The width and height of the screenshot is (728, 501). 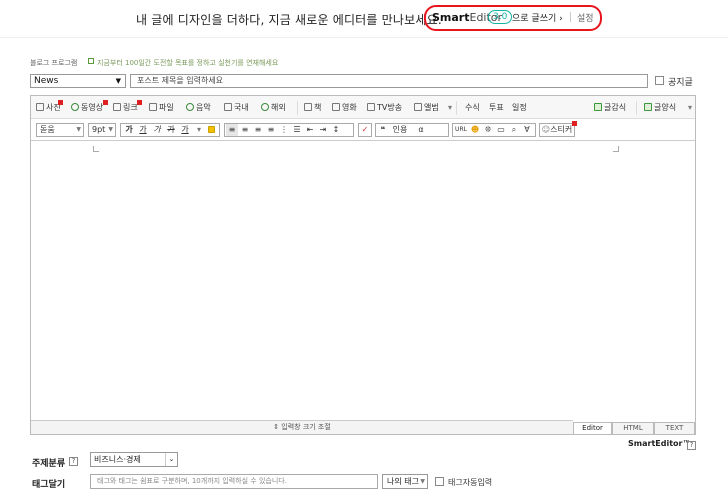 What do you see at coordinates (633, 428) in the screenshot?
I see `tab-html: HTML` at bounding box center [633, 428].